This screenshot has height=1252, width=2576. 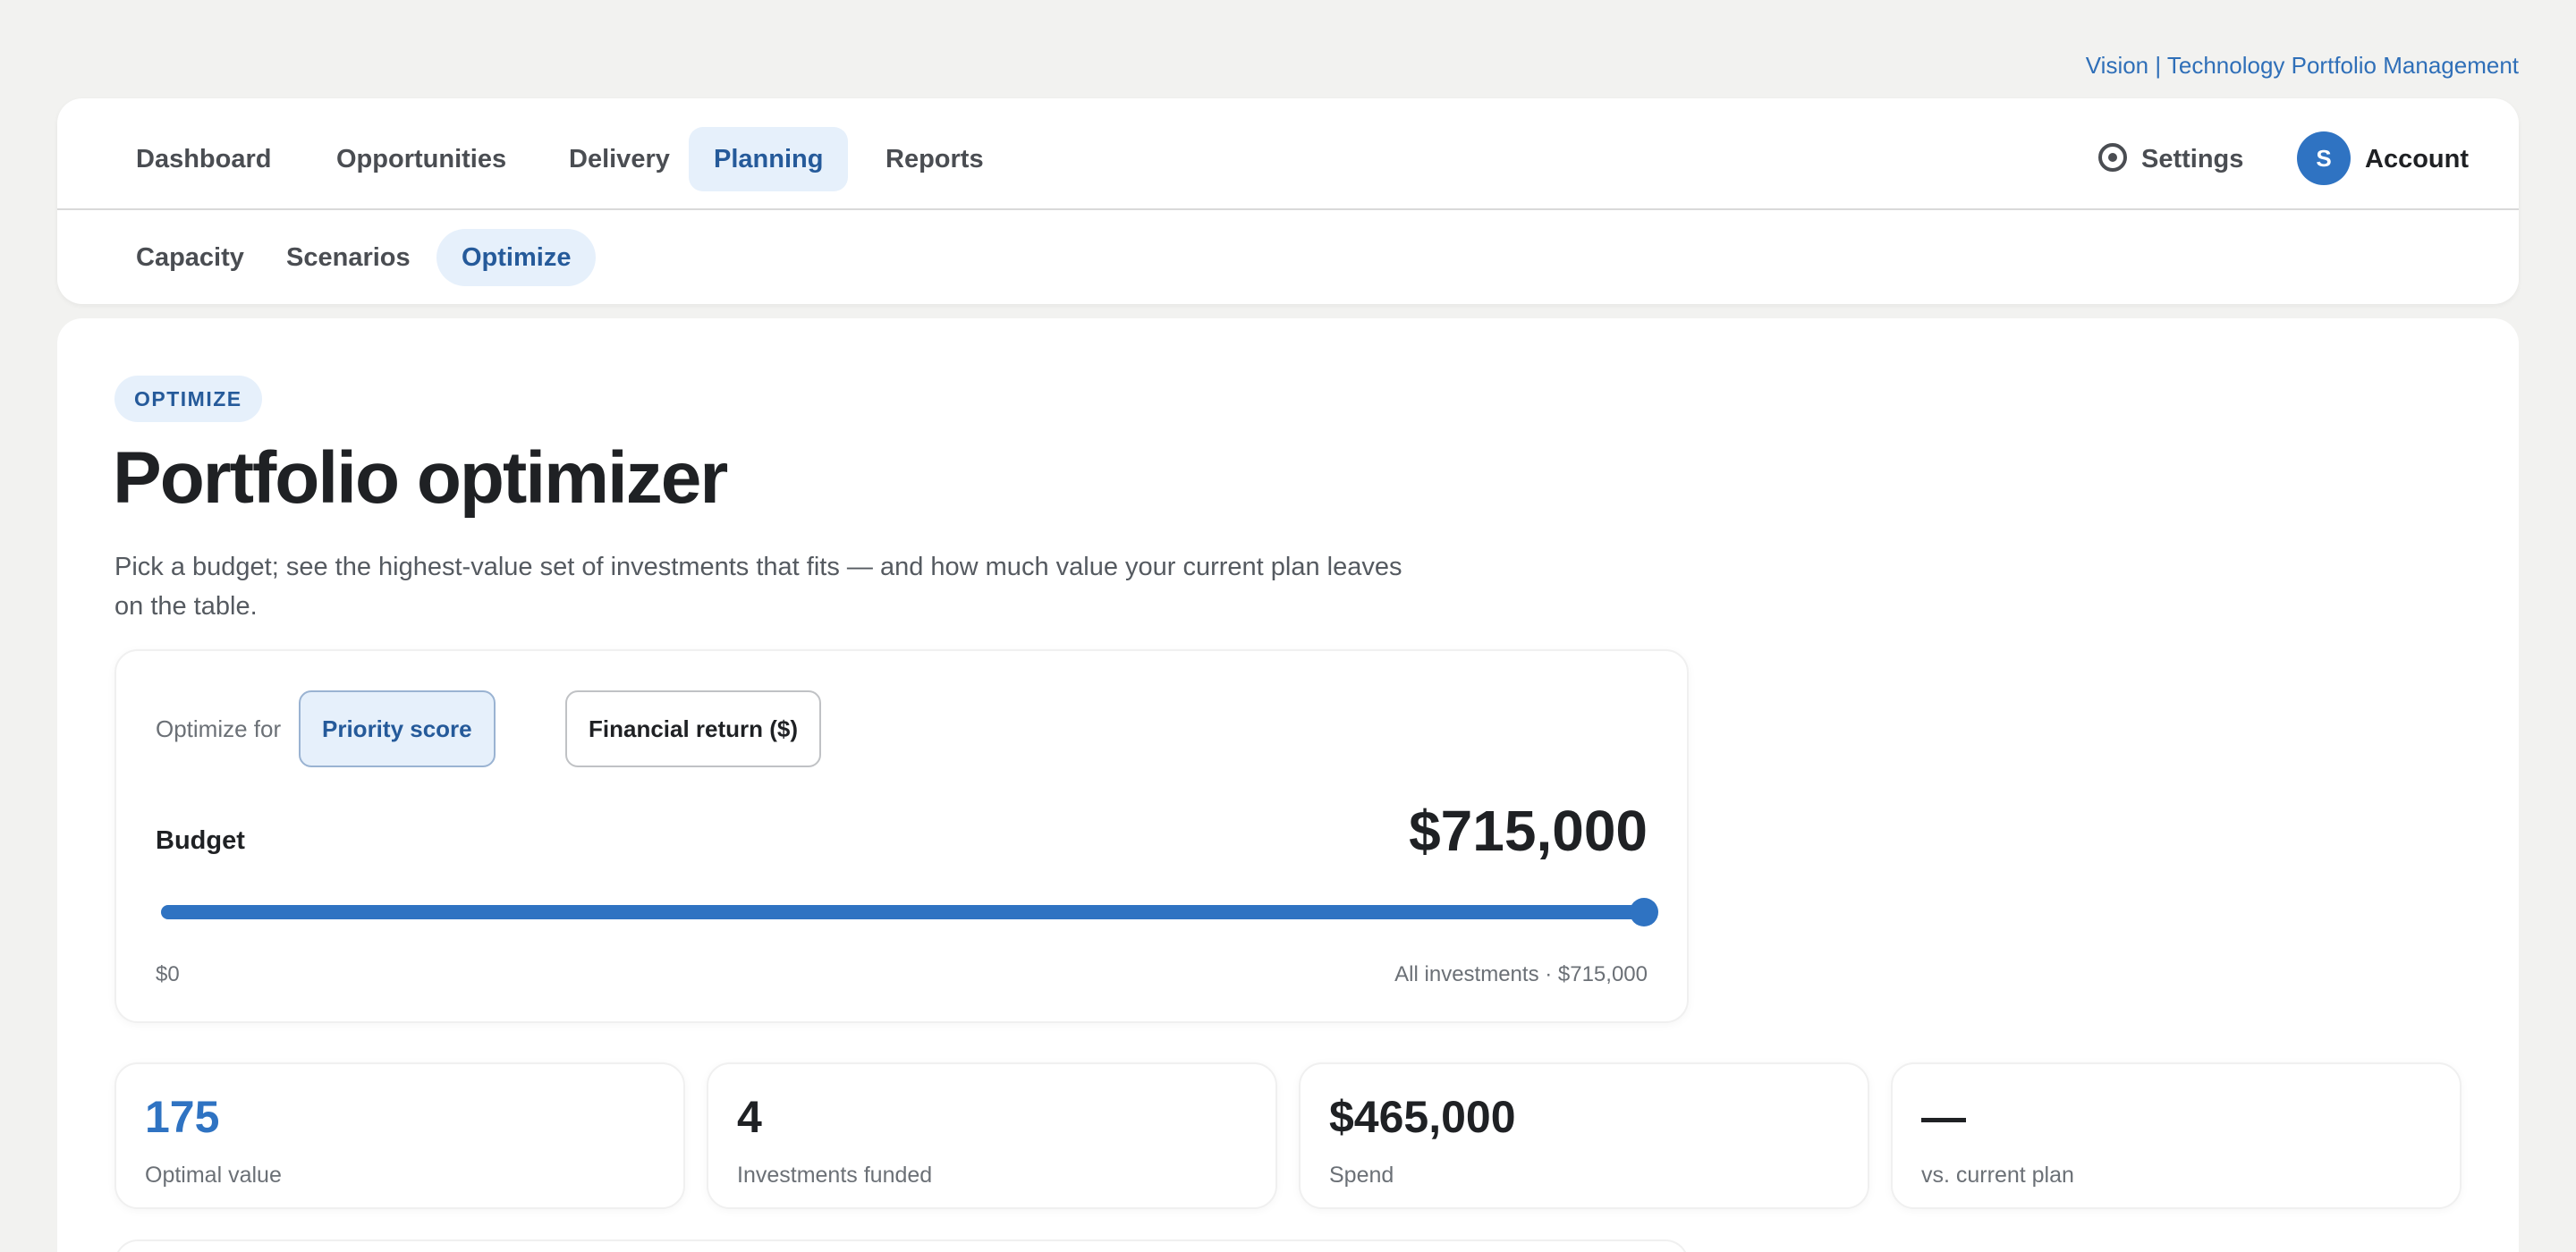 What do you see at coordinates (421, 159) in the screenshot?
I see `tab-opportunities: Opportunities` at bounding box center [421, 159].